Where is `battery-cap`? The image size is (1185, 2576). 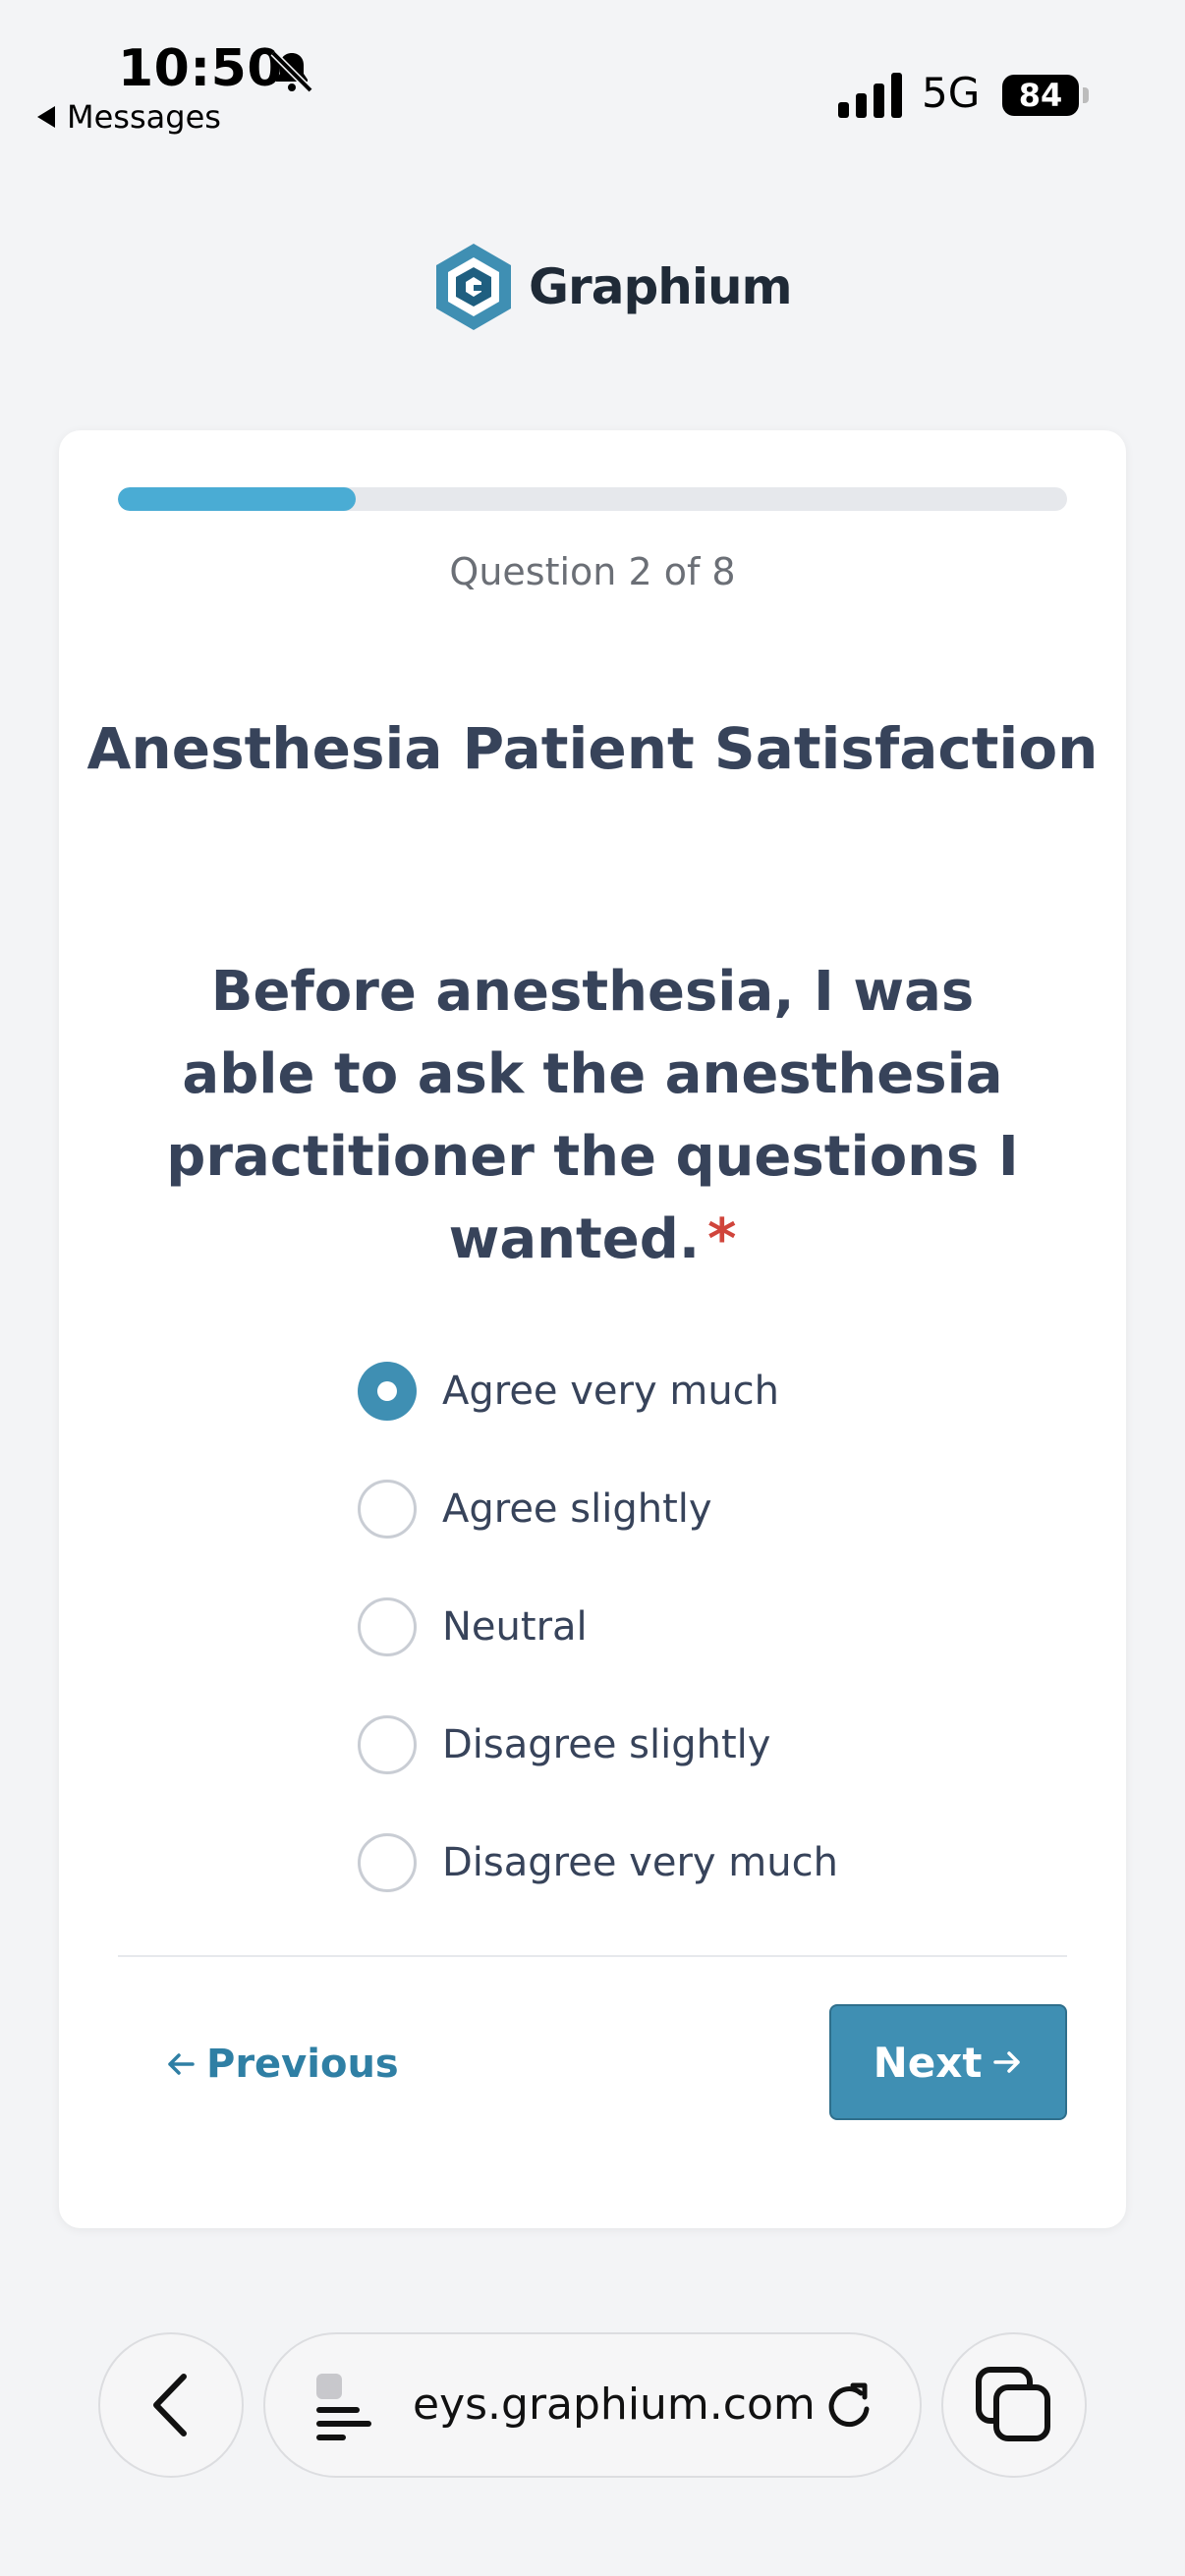
battery-cap is located at coordinates (1086, 95).